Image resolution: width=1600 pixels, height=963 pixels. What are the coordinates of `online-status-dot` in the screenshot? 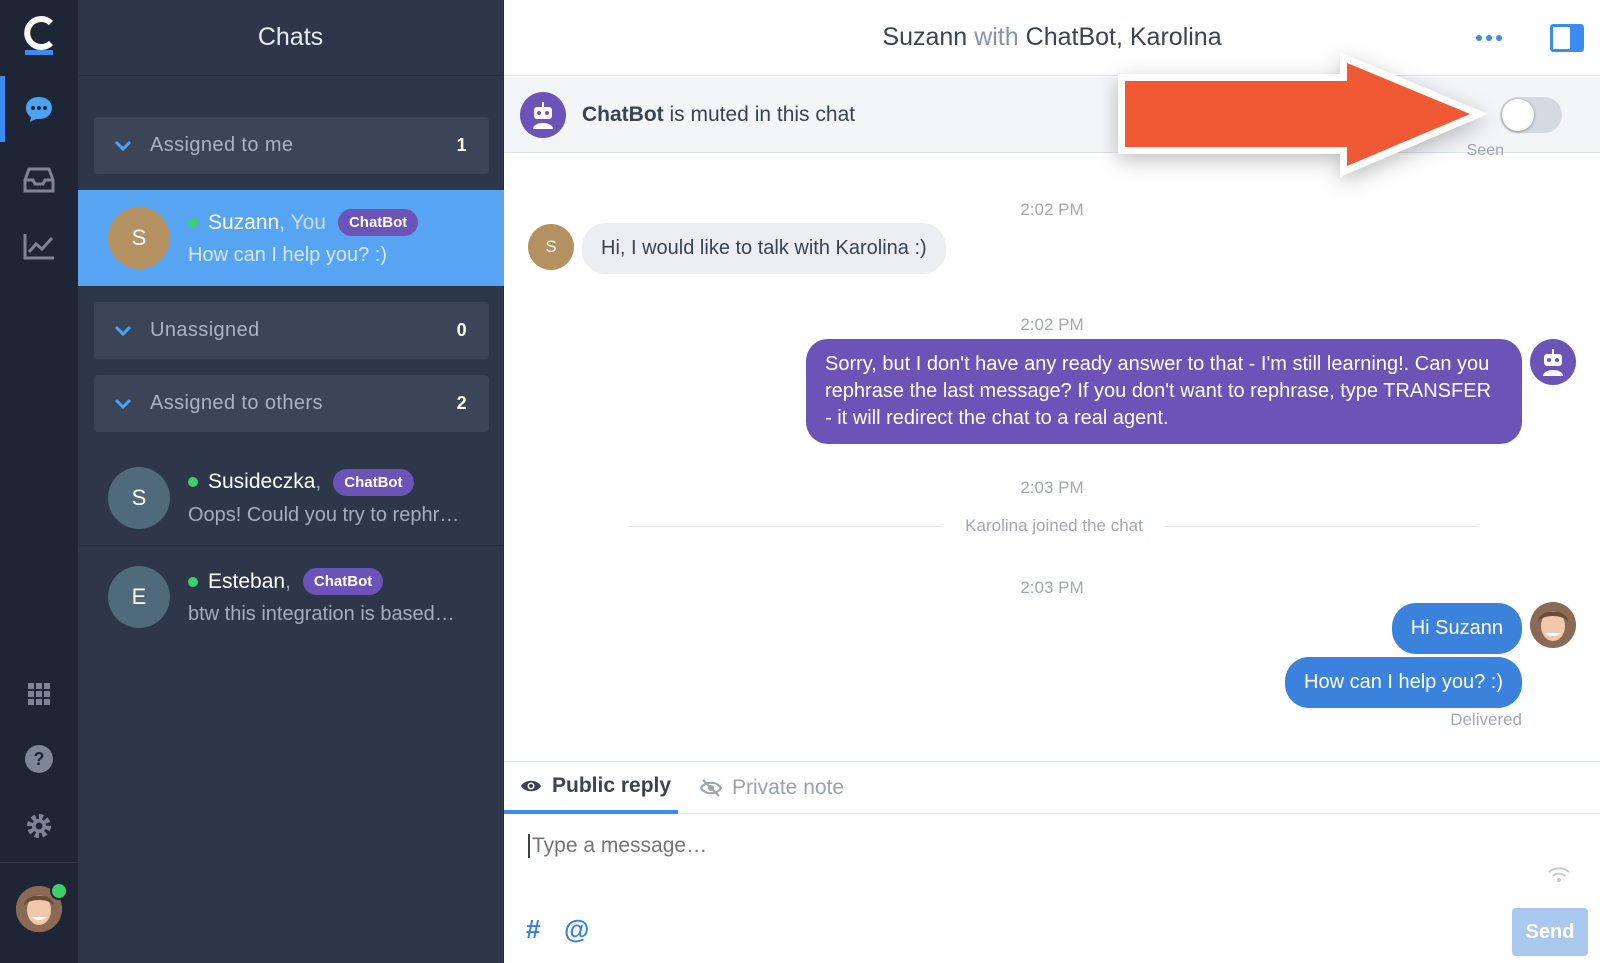 It's located at (59, 891).